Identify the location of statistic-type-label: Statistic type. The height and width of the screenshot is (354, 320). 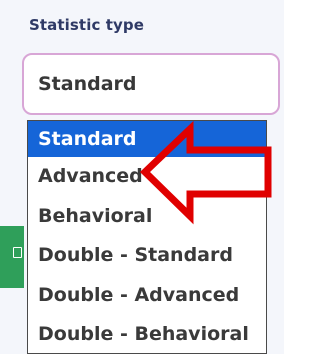
(87, 25).